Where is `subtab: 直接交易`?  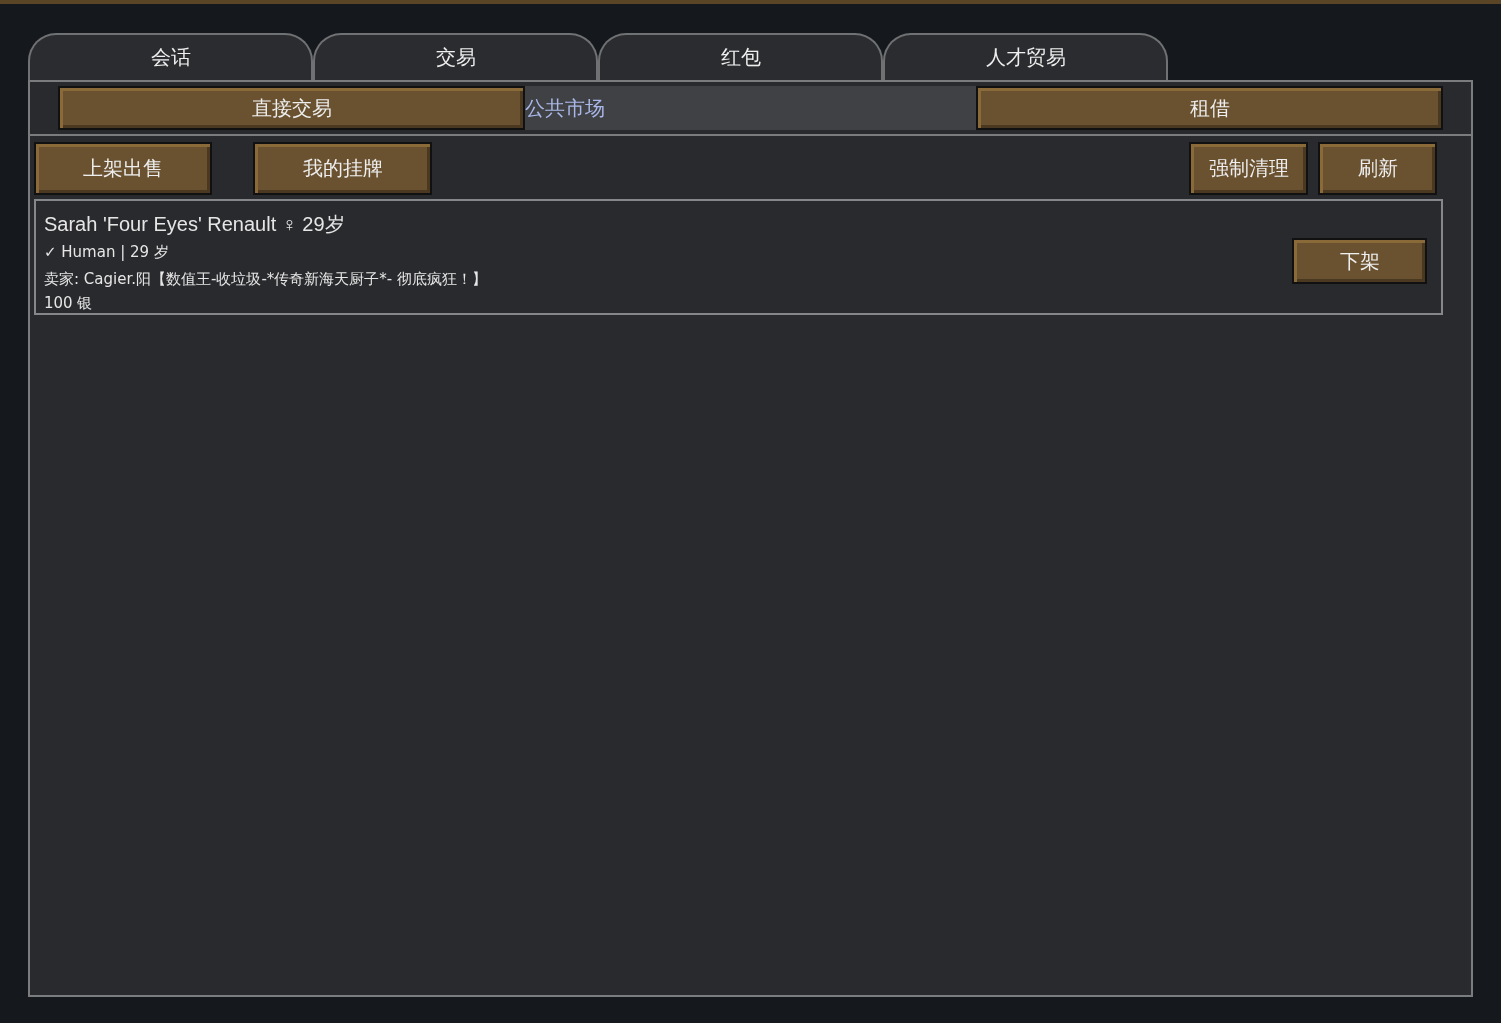 subtab: 直接交易 is located at coordinates (291, 108).